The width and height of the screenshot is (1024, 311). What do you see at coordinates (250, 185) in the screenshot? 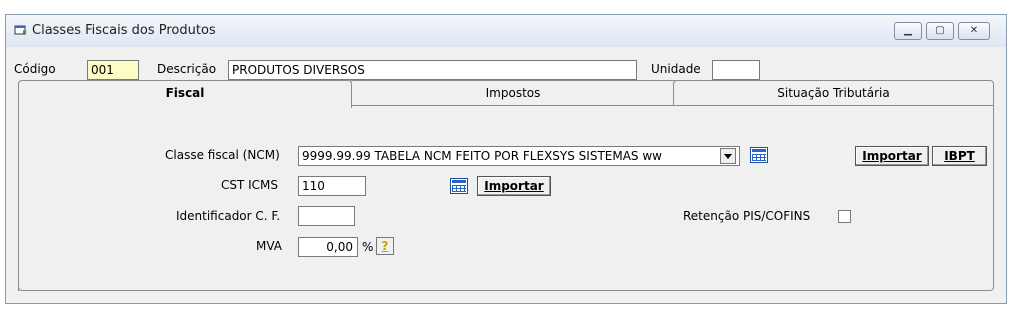
I see `cst-icms-label: CST ICMS` at bounding box center [250, 185].